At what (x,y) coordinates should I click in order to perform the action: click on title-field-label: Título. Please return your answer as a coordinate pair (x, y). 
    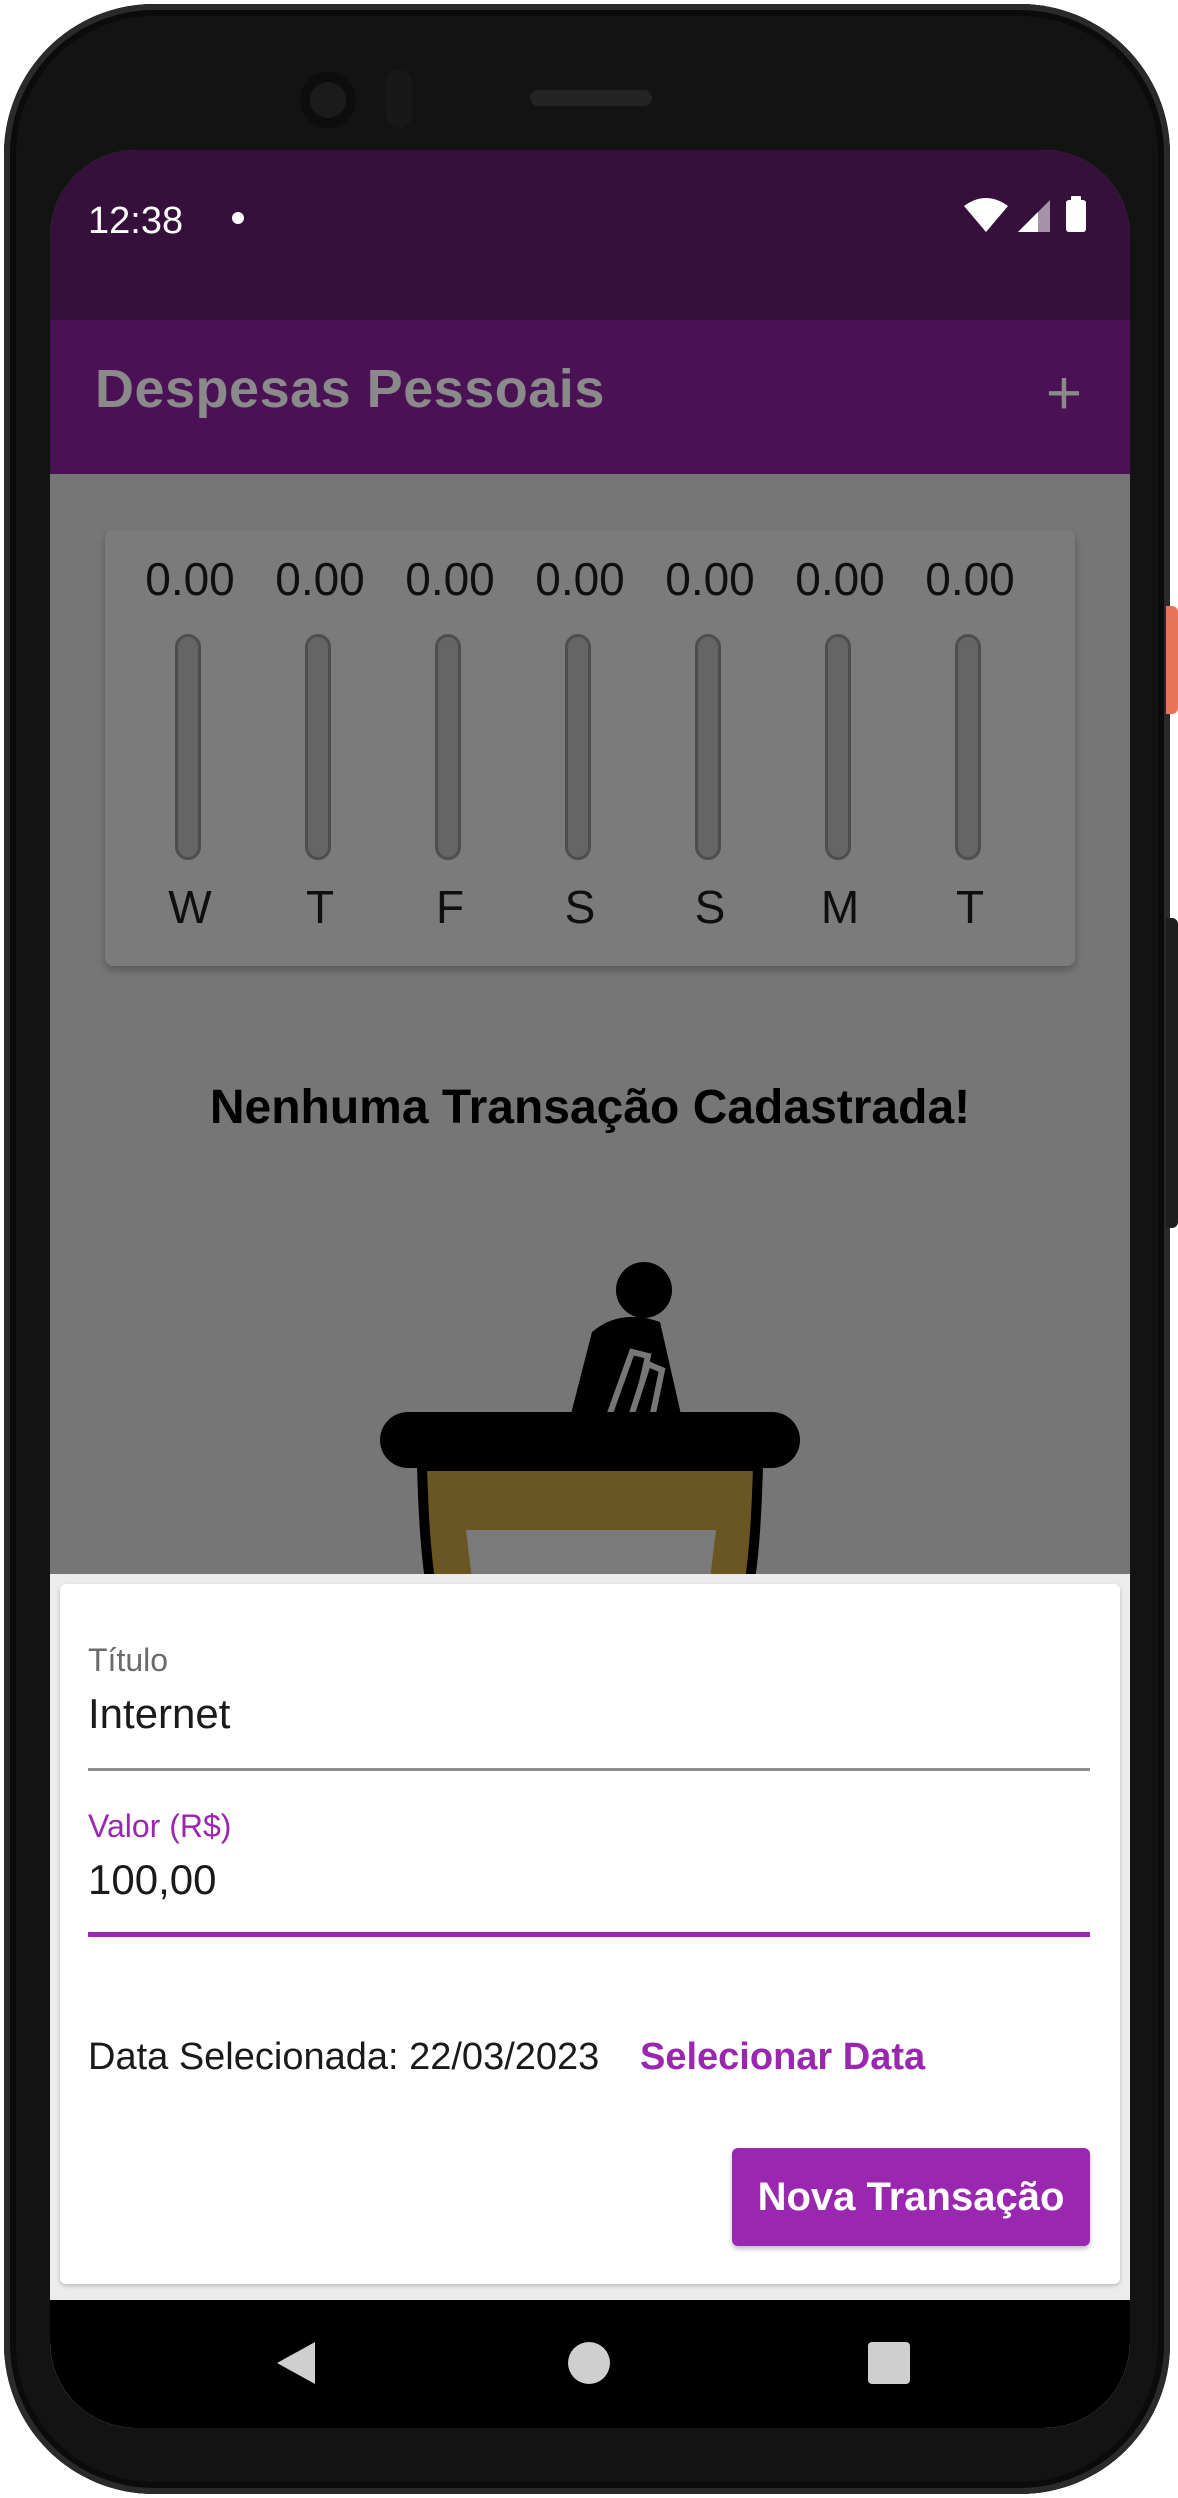
    Looking at the image, I should click on (128, 1660).